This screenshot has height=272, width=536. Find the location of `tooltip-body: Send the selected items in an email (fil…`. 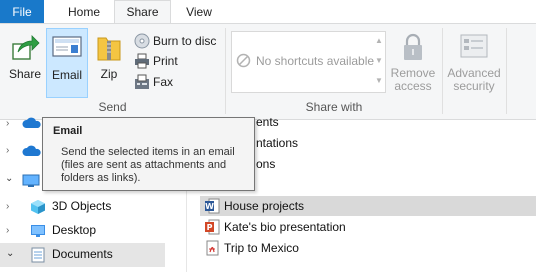

tooltip-body: Send the selected items in an email (fil… is located at coordinates (148, 165).